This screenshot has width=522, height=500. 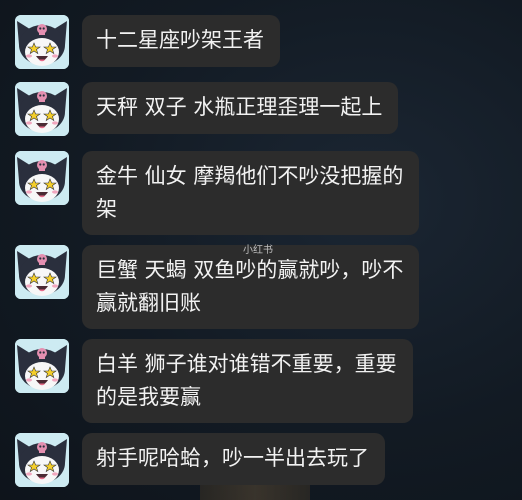 I want to click on message-row-3: 金牛 仙女 摩羯他们不吵没把握的 架, so click(x=217, y=193).